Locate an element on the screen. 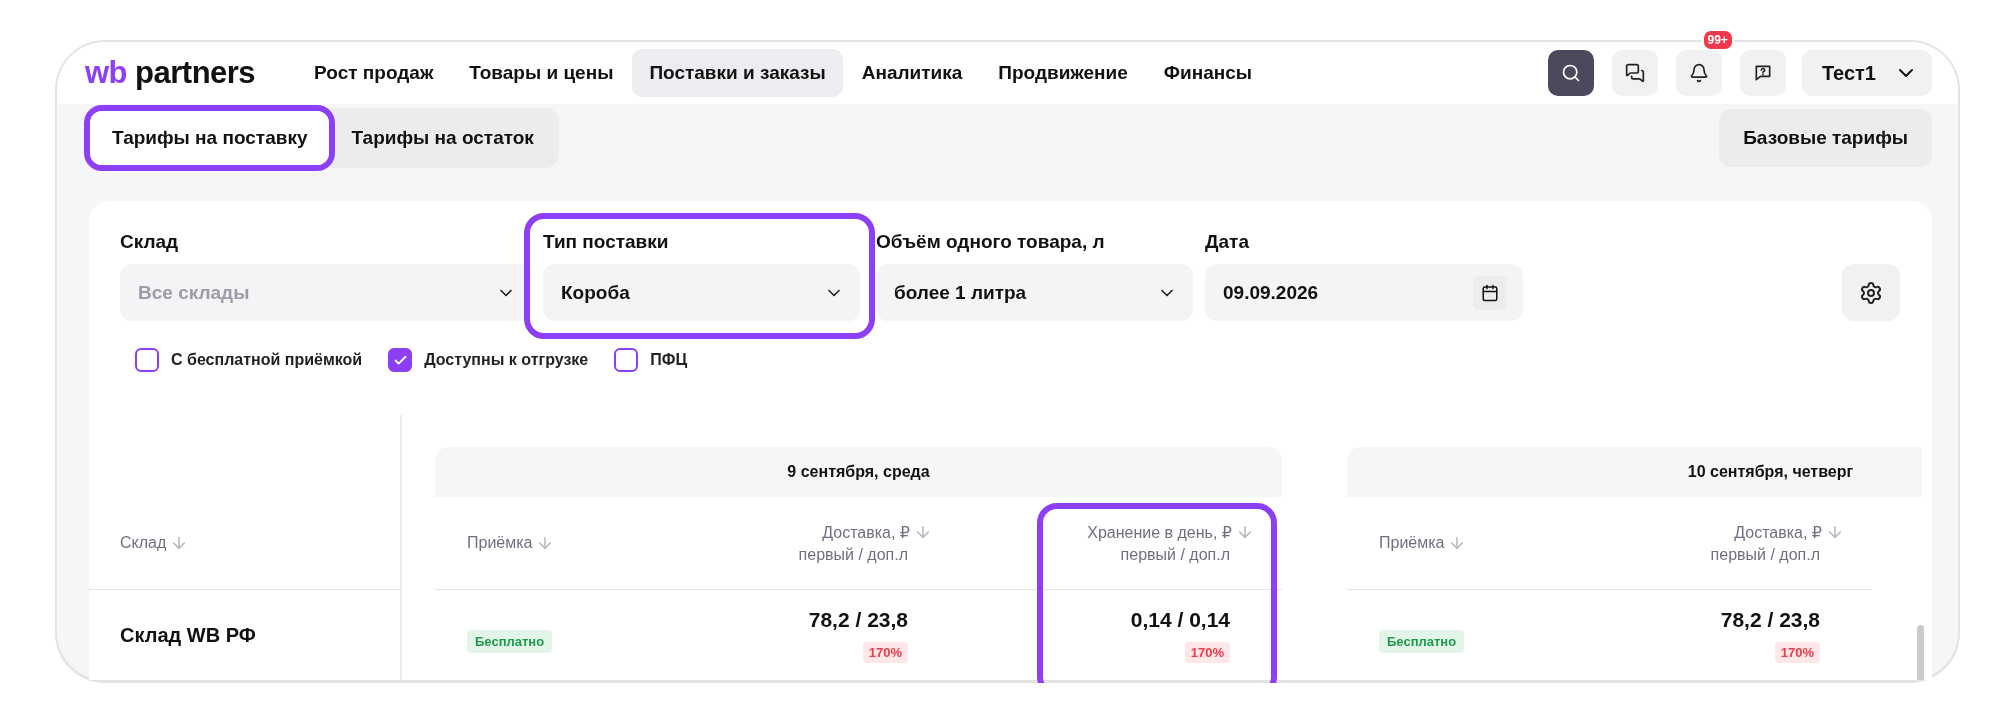 This screenshot has width=2016, height=723. notifications-button is located at coordinates (1698, 73).